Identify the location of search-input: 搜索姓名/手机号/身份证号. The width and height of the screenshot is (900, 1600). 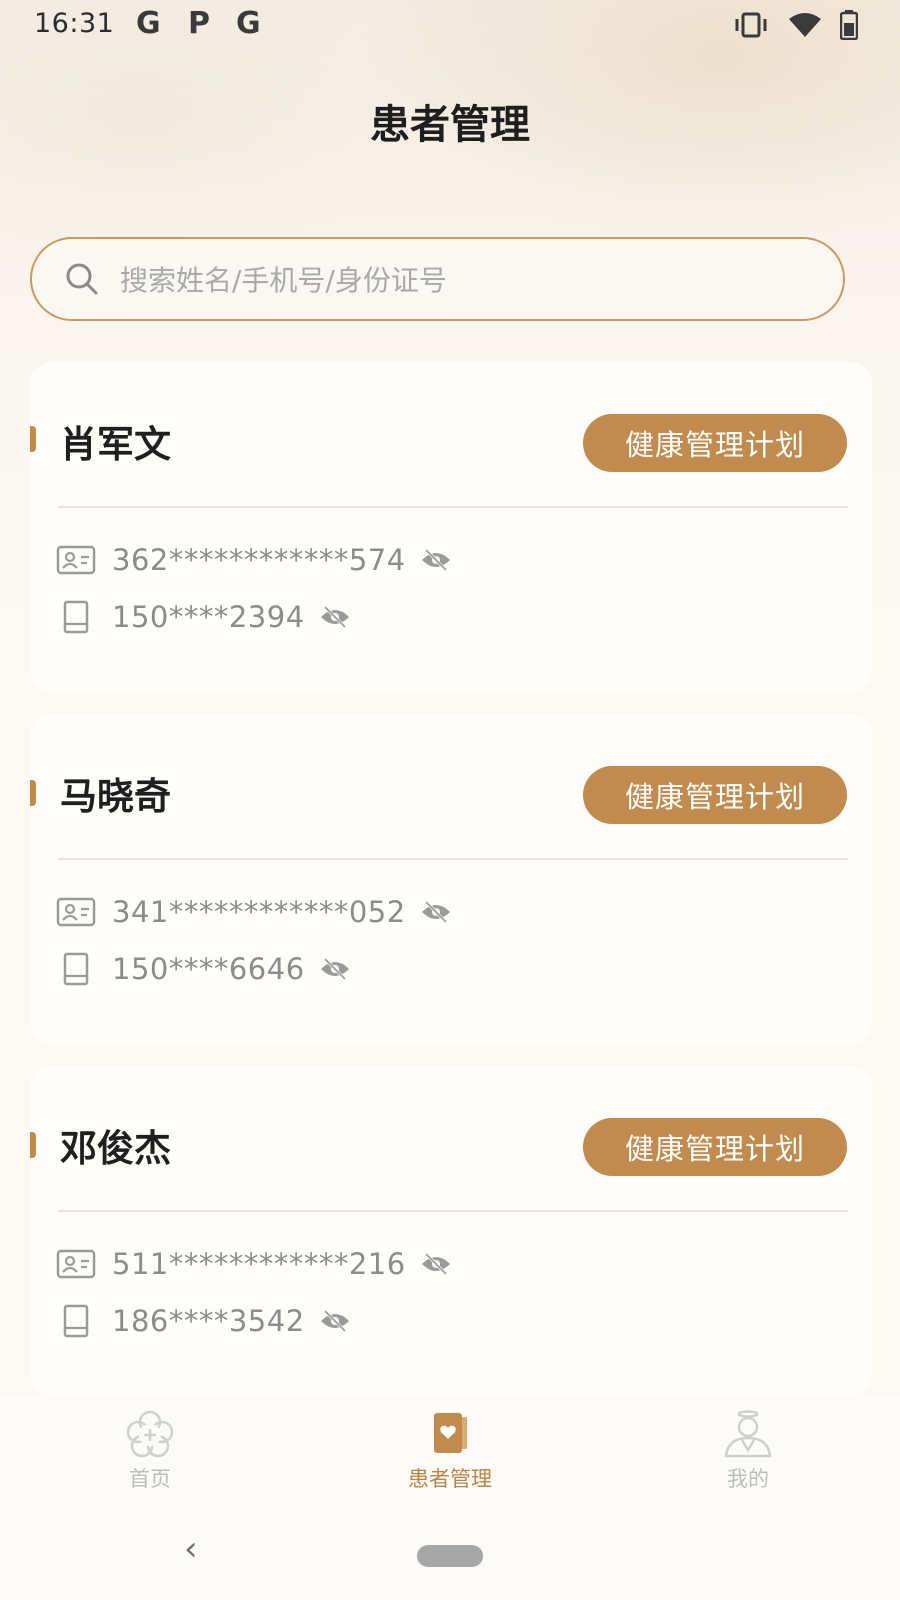
(437, 279).